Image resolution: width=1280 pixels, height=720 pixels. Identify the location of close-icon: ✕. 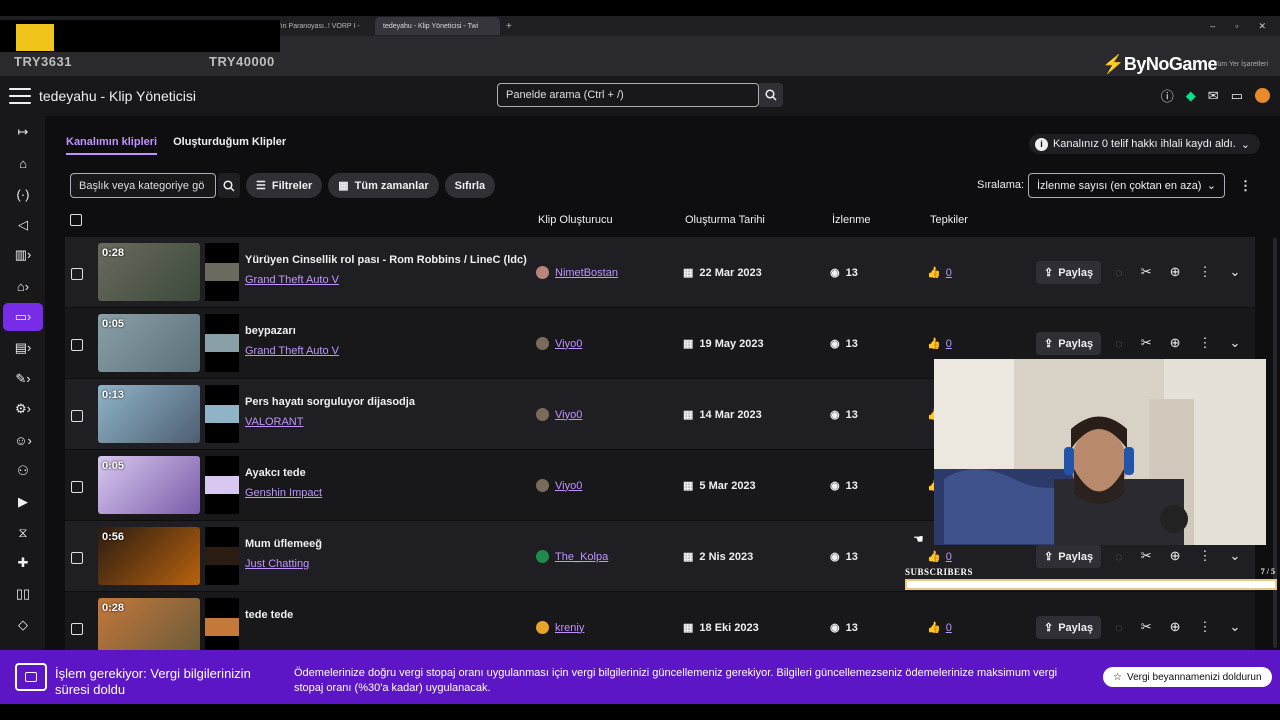
(1262, 26).